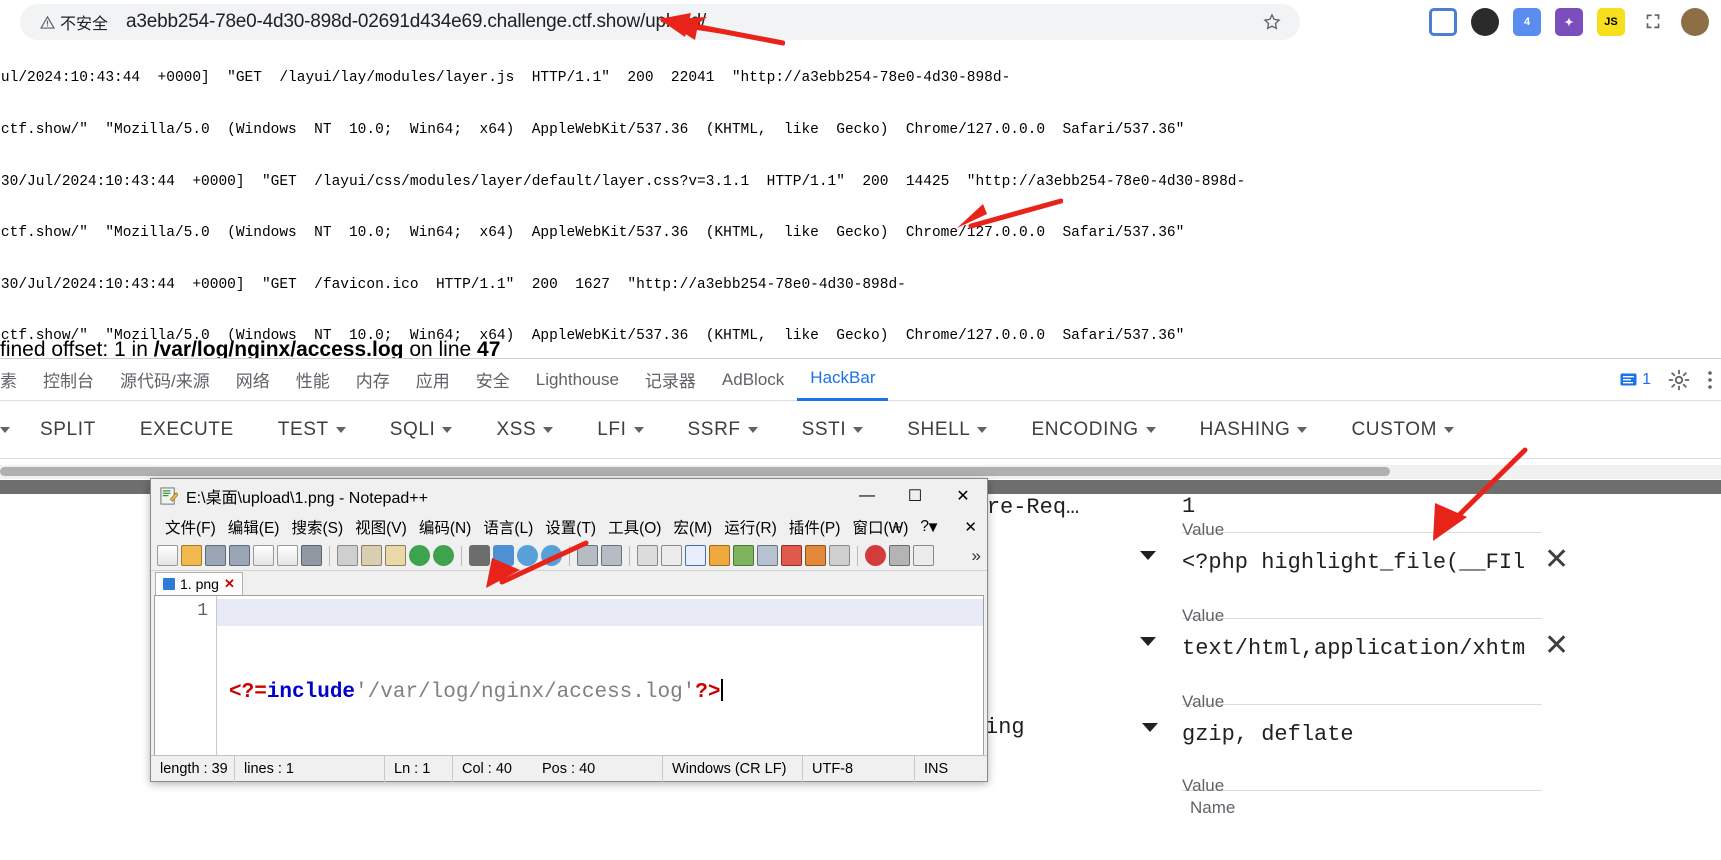 The image size is (1721, 860). What do you see at coordinates (634, 527) in the screenshot?
I see `menu-tools: 工具(O)` at bounding box center [634, 527].